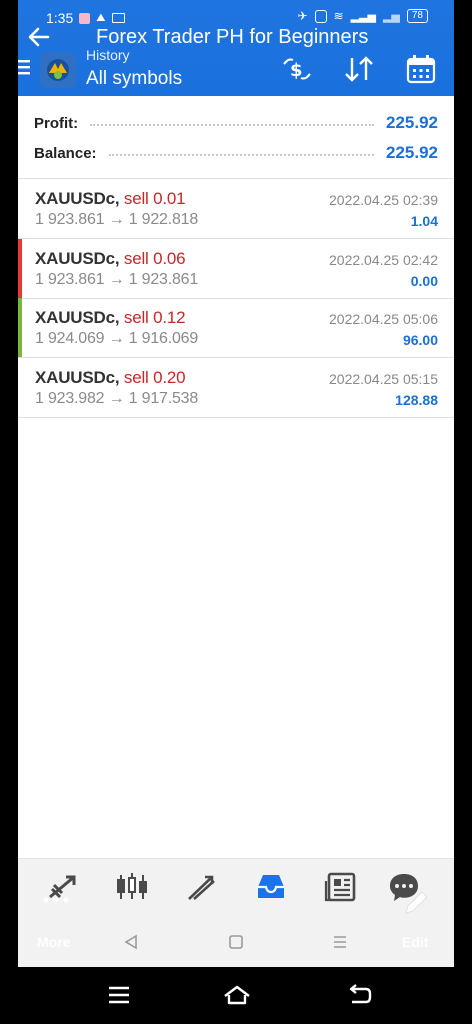 This screenshot has height=1024, width=472. I want to click on trade-title: XAUUSDc, sell 0.06, so click(110, 258).